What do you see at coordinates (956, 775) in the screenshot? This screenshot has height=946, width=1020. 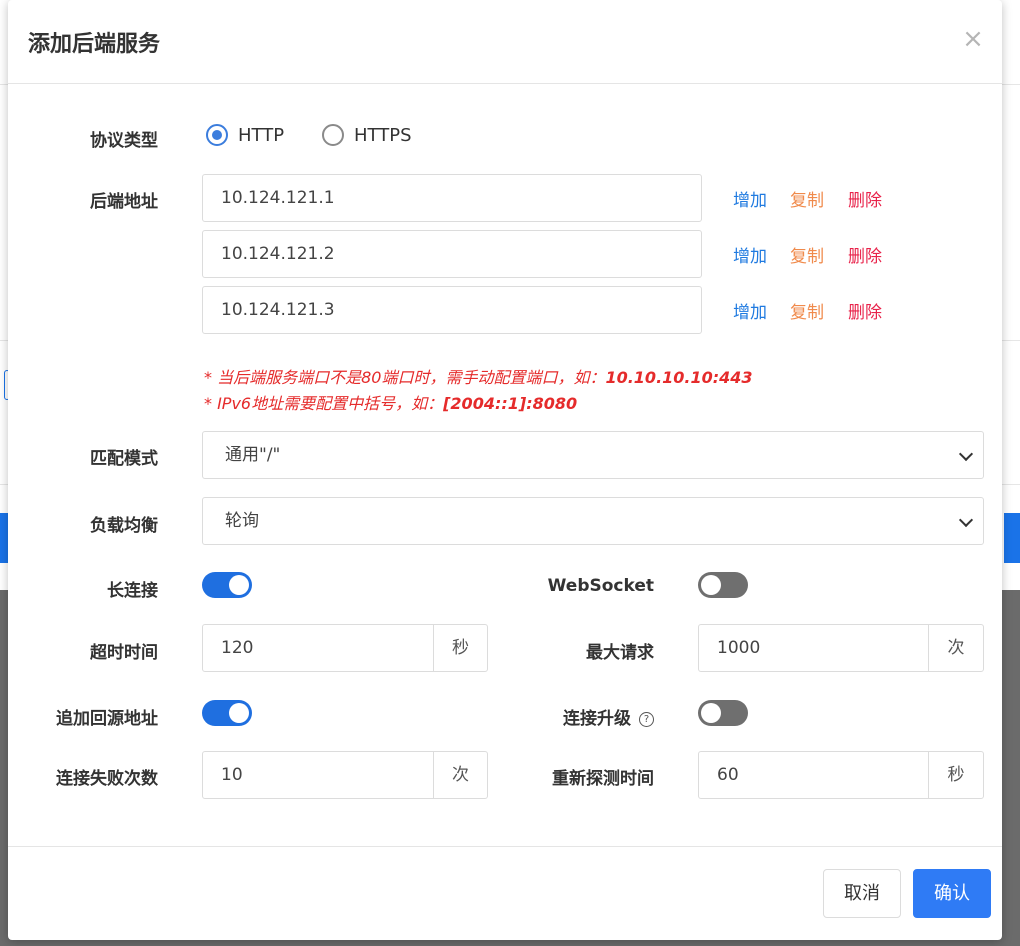 I see `reprobe-unit: 秒` at bounding box center [956, 775].